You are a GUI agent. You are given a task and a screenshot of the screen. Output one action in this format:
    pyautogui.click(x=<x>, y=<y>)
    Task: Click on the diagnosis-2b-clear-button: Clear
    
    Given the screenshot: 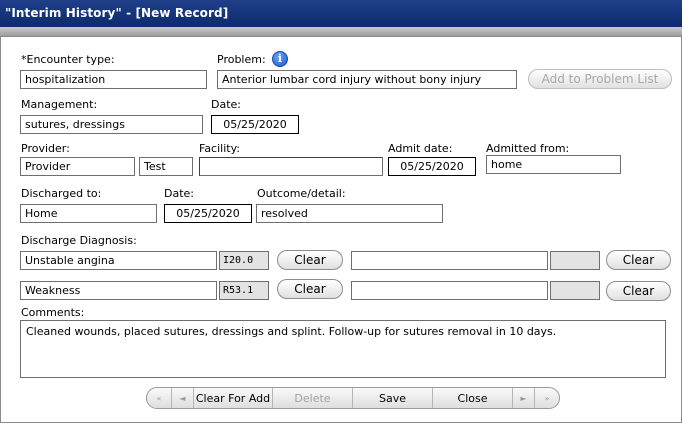 What is the action you would take?
    pyautogui.click(x=638, y=291)
    